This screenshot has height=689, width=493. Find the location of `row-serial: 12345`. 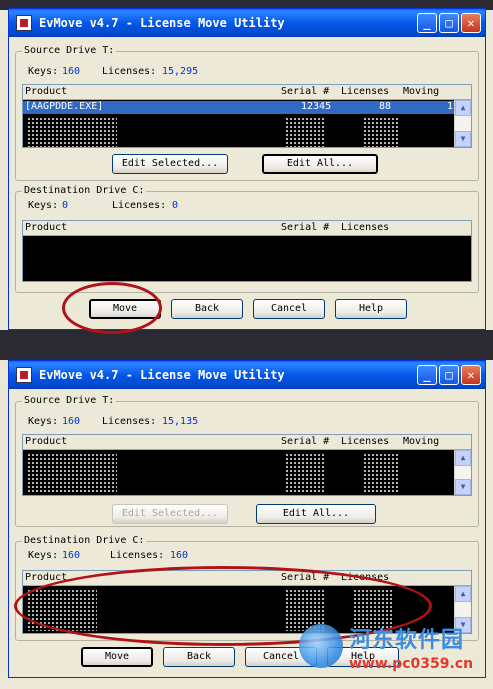

row-serial: 12345 is located at coordinates (316, 106).